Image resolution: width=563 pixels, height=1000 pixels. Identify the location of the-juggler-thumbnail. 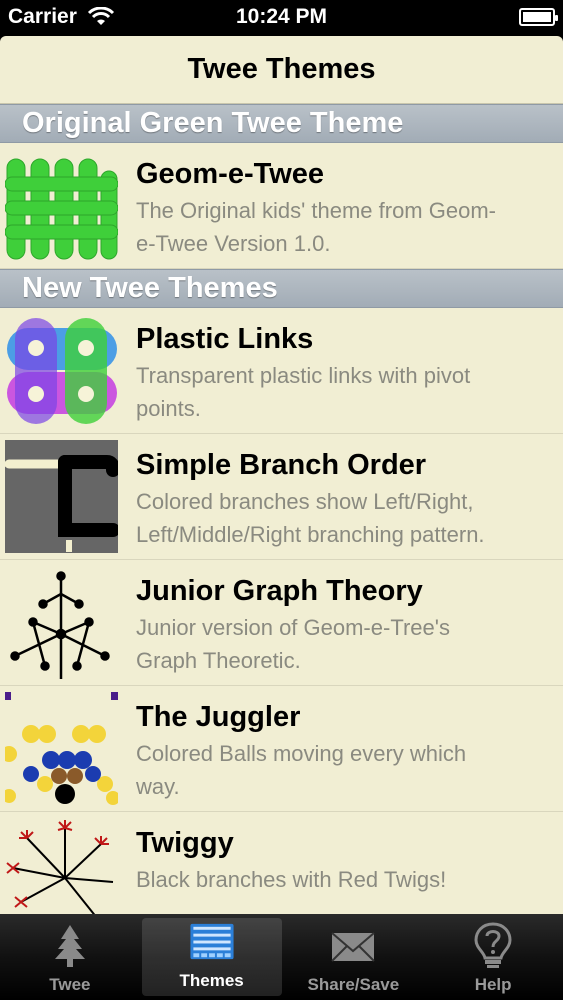
(61, 748).